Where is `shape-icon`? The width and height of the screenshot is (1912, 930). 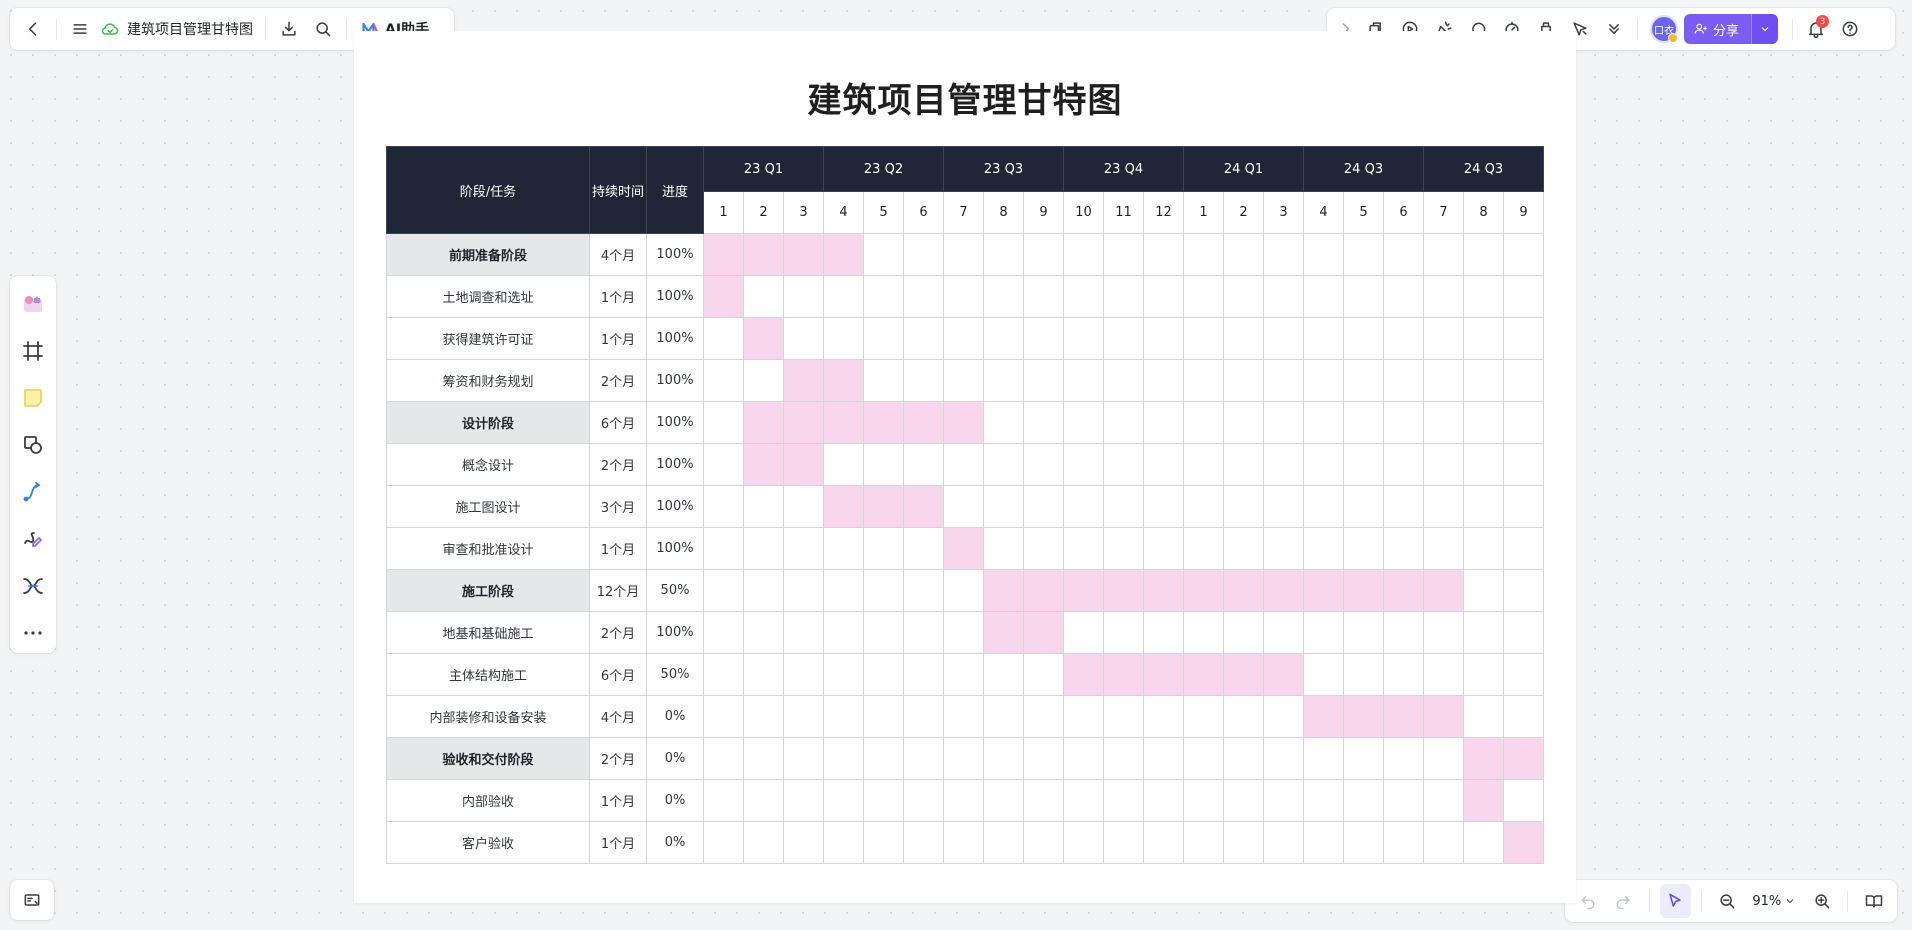 shape-icon is located at coordinates (33, 445).